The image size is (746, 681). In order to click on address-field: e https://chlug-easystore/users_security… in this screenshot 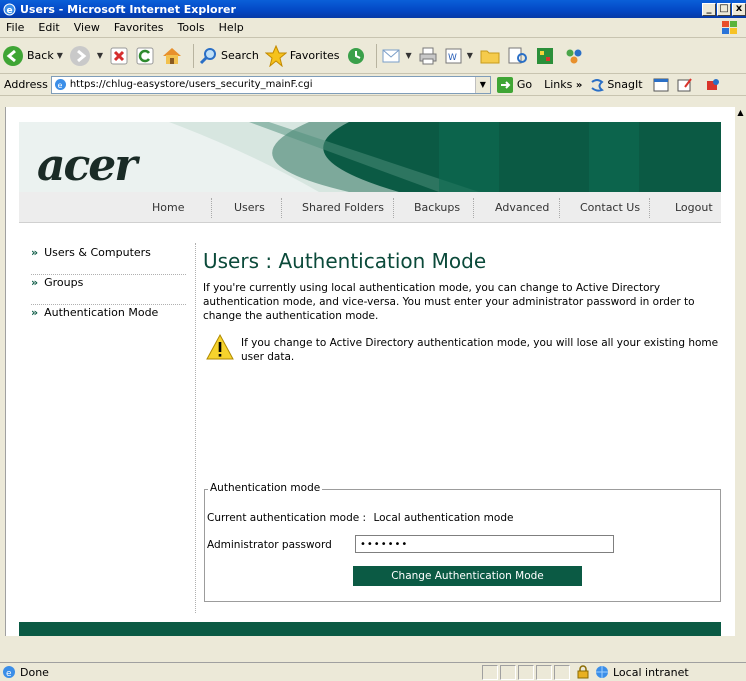, I will do `click(270, 84)`.